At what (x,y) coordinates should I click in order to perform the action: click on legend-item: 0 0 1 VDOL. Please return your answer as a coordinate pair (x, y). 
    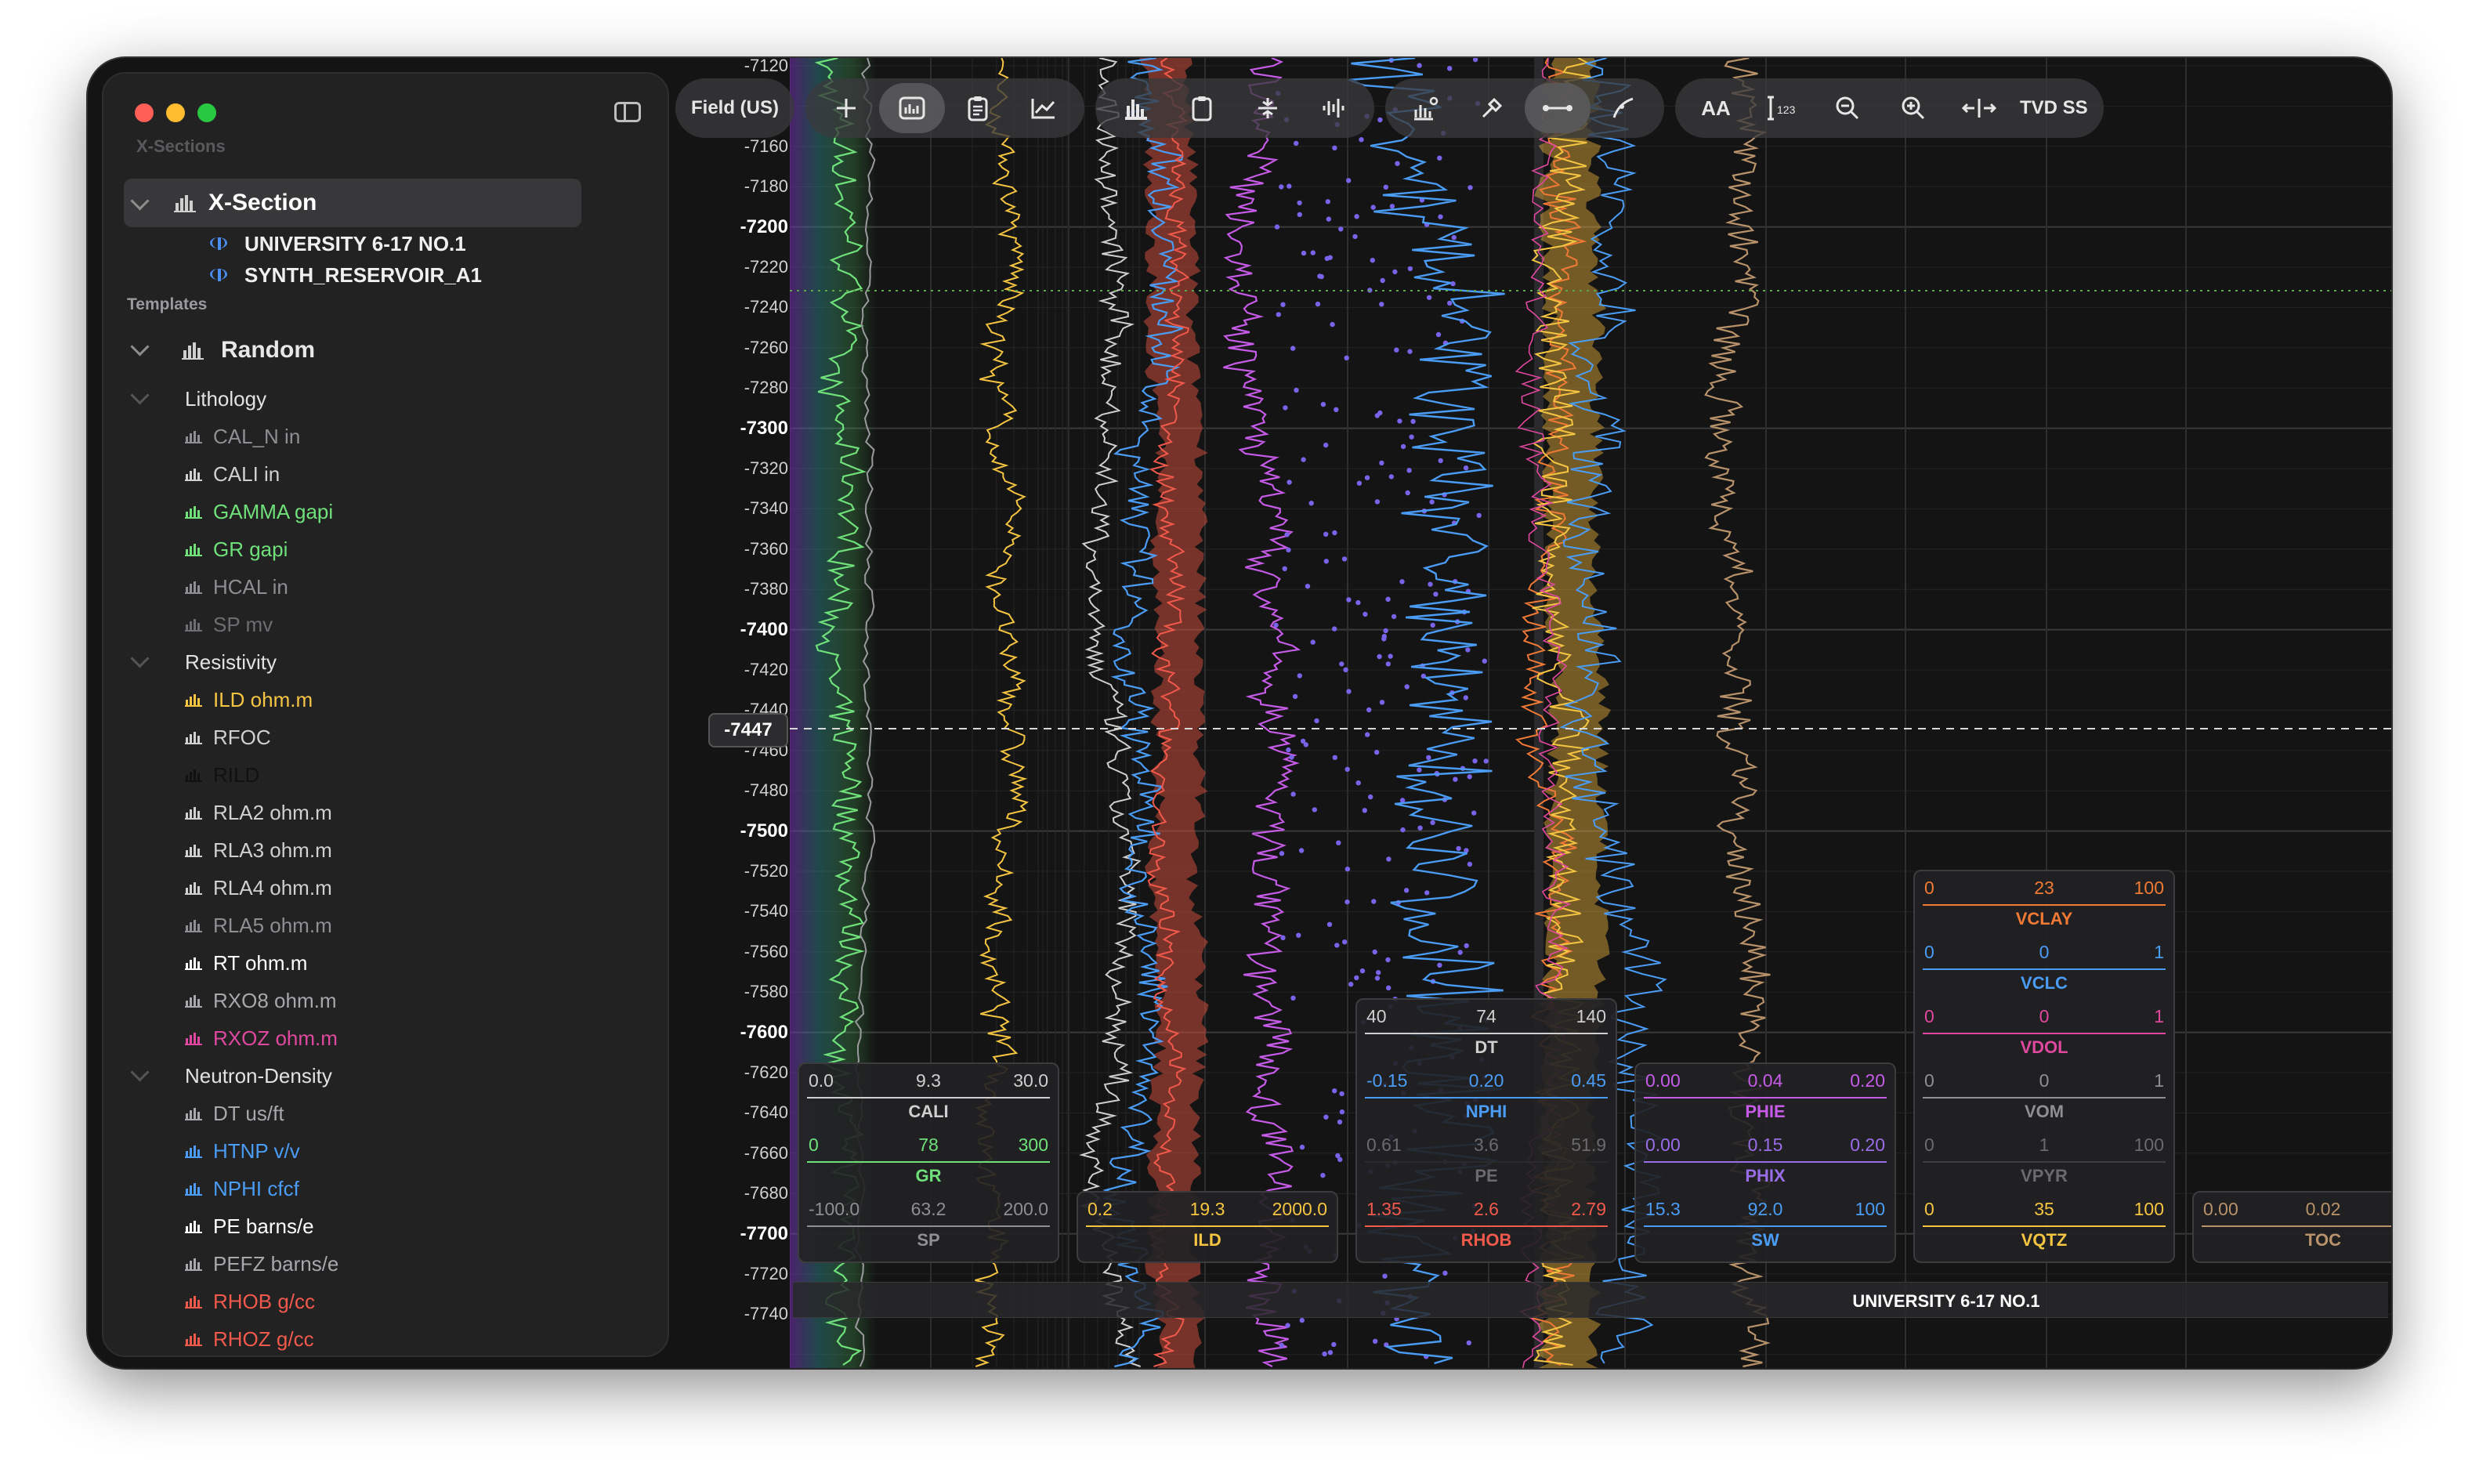
    Looking at the image, I should click on (2044, 1033).